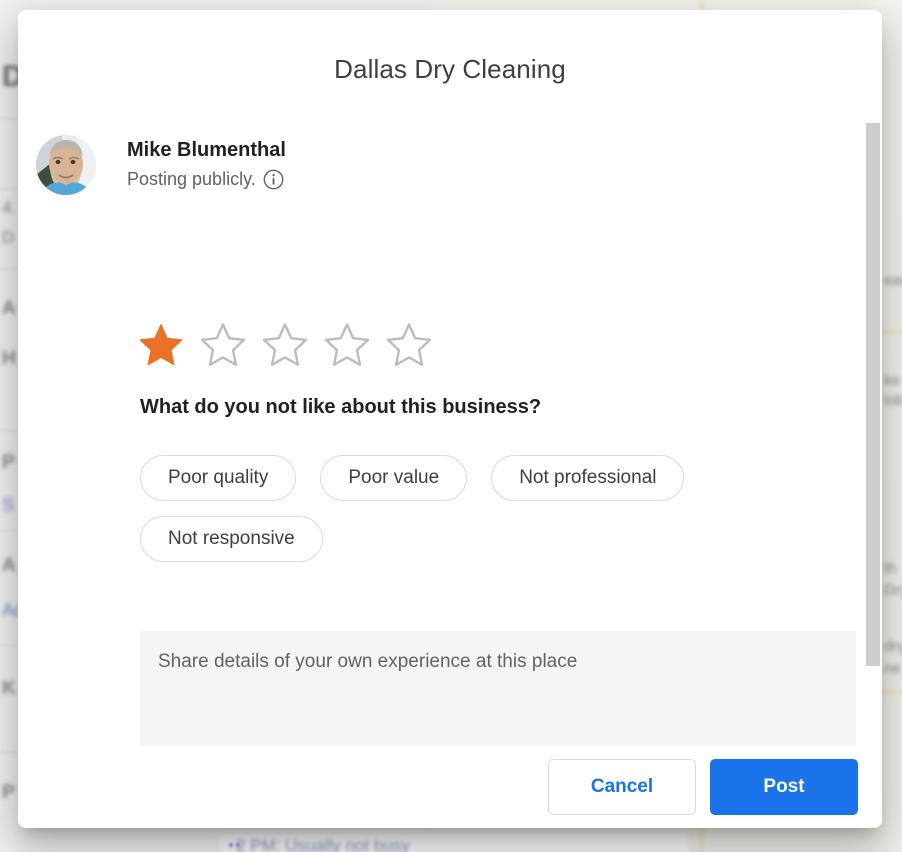 Image resolution: width=902 pixels, height=852 pixels. I want to click on background-text-fragment: ne, so click(892, 668).